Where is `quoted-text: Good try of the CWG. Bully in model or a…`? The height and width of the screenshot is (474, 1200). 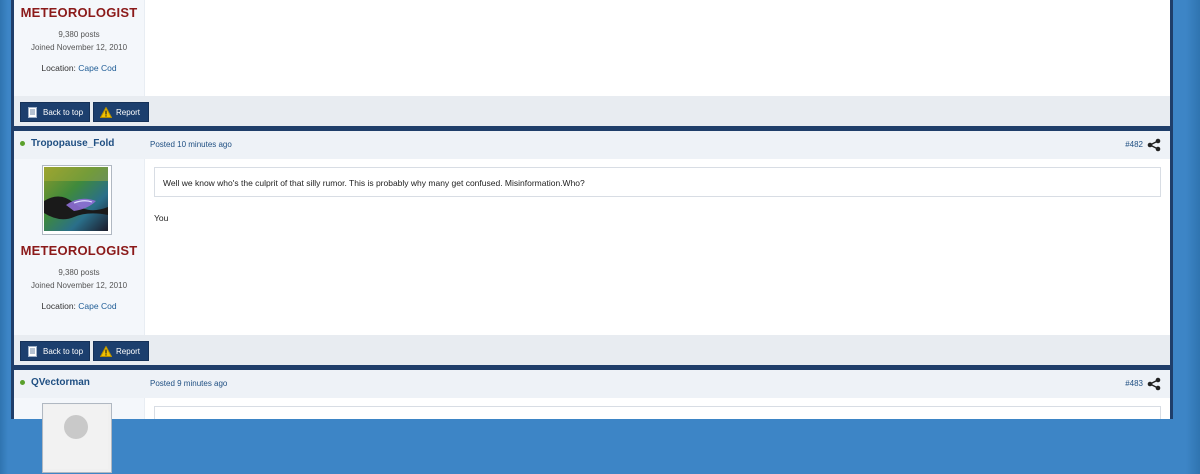
quoted-text: Good try of the CWG. Bully in model or a… is located at coordinates (657, 412).